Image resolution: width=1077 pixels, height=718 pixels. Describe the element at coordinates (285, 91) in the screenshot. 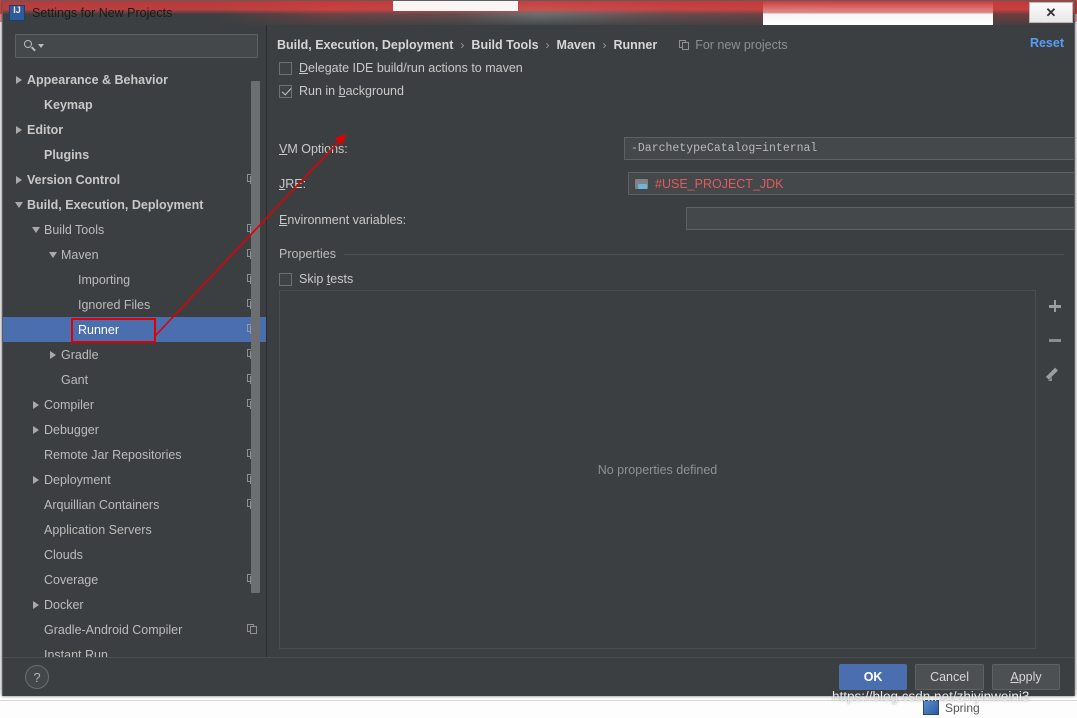

I see `run-in-background-checkbox` at that location.